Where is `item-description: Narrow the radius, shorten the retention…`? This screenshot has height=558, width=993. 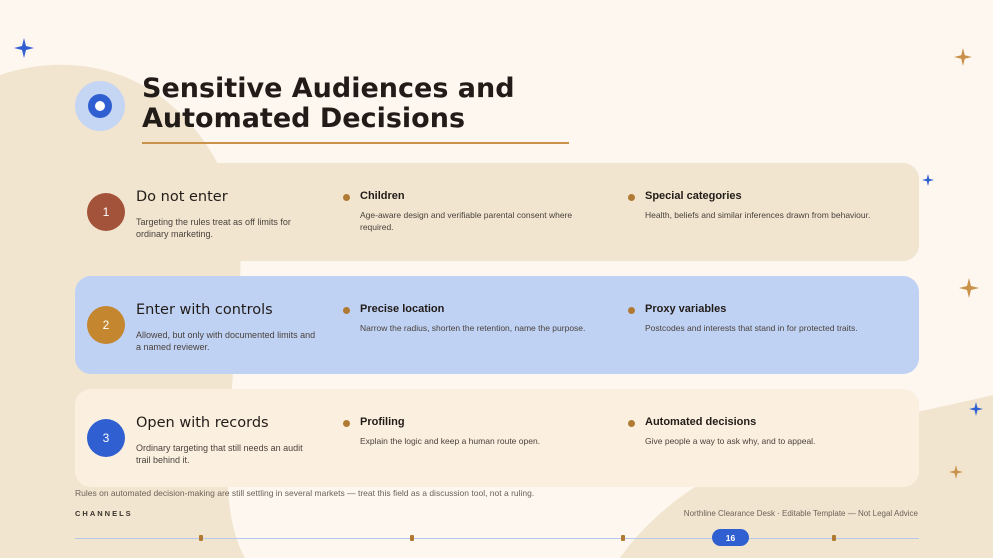 item-description: Narrow the radius, shorten the retention… is located at coordinates (473, 328).